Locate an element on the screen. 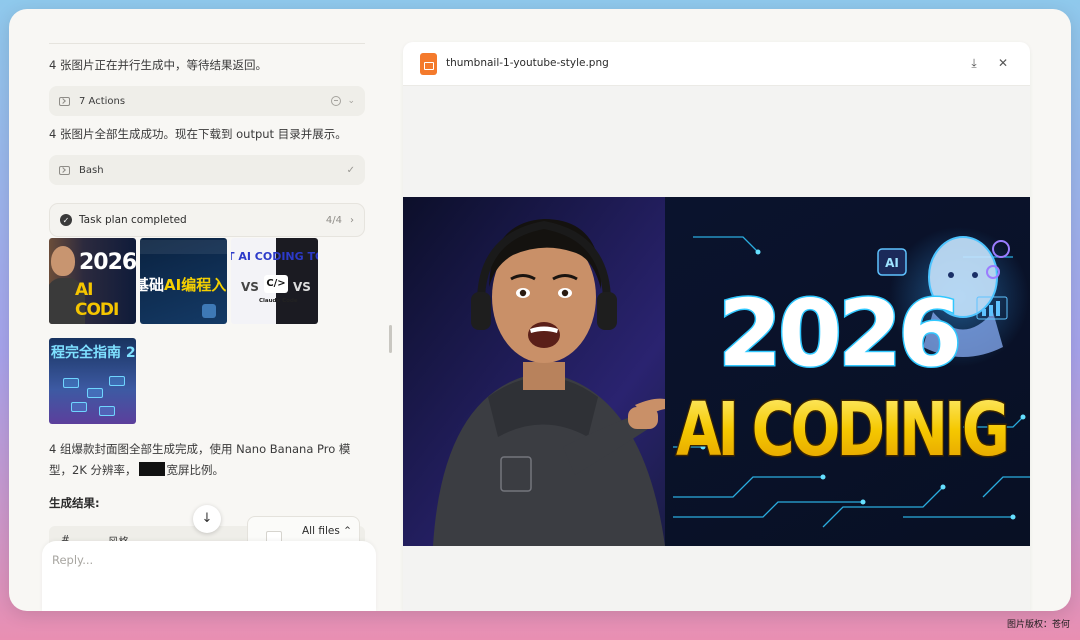 Image resolution: width=1080 pixels, height=640 pixels. results-heading: 生成结果: is located at coordinates (74, 503).